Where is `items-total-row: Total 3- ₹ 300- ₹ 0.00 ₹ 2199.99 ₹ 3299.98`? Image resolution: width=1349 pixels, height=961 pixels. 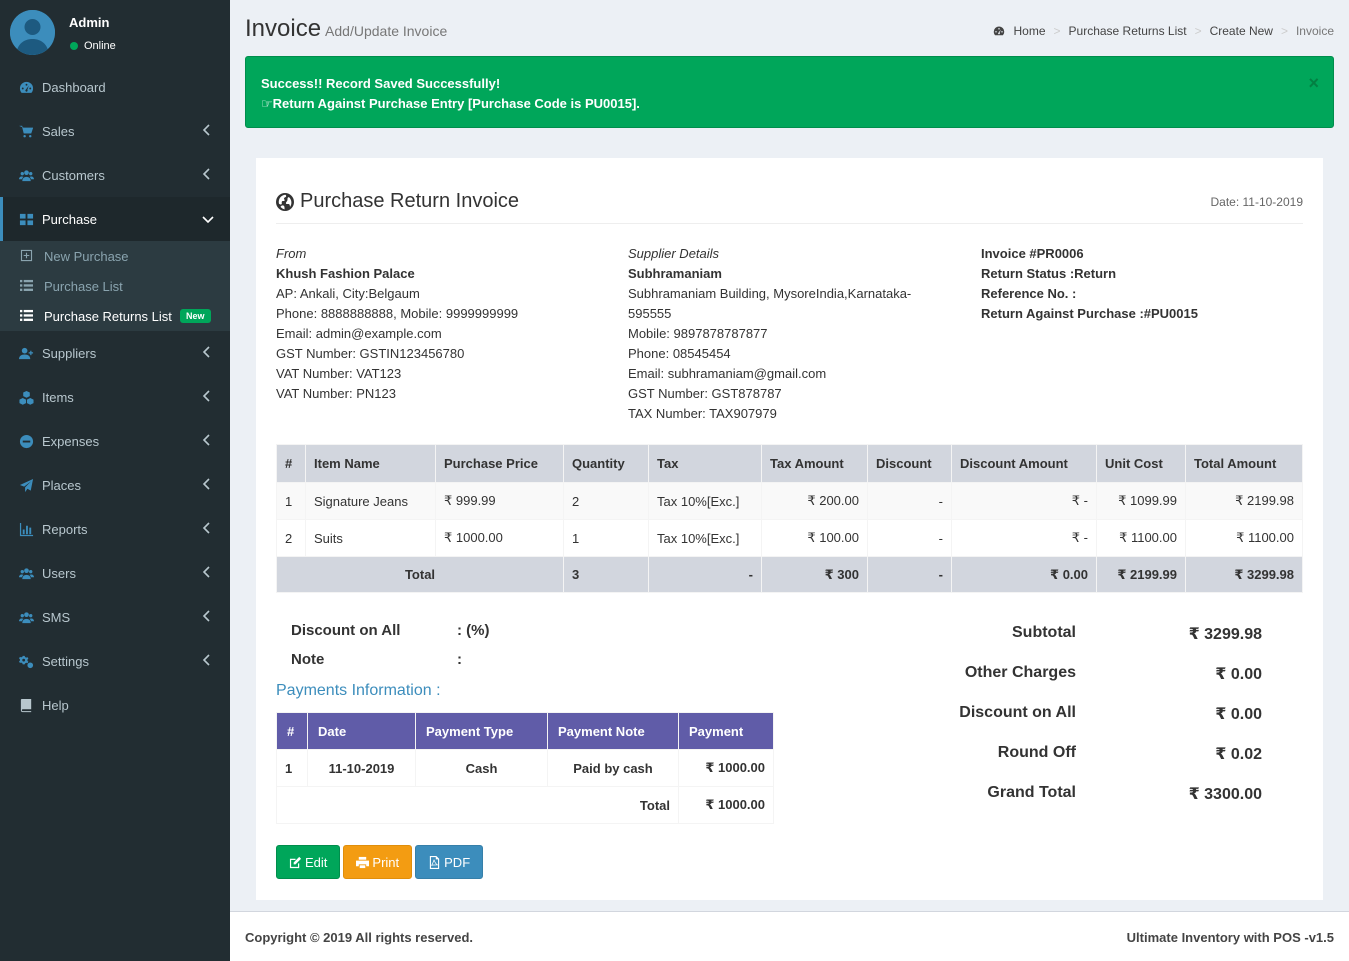
items-total-row: Total 3- ₹ 300- ₹ 0.00 ₹ 2199.99 ₹ 3299.98 is located at coordinates (789, 574).